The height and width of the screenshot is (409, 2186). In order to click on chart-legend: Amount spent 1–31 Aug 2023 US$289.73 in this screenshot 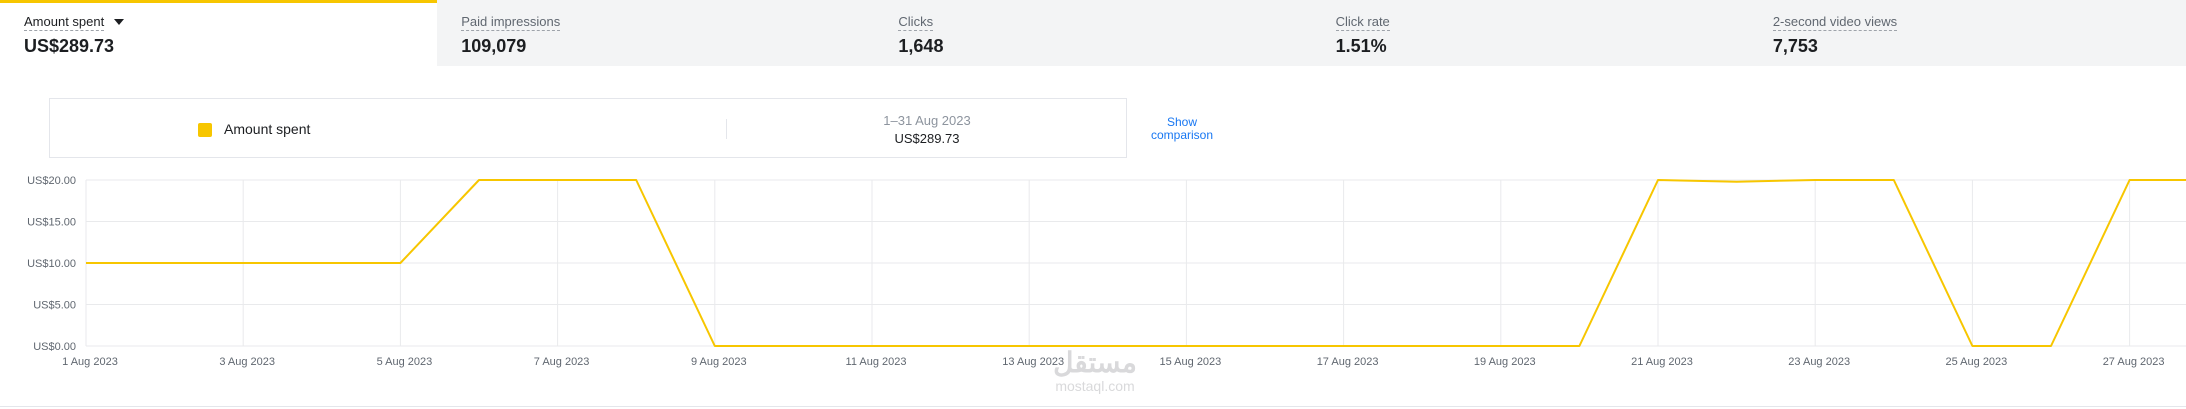, I will do `click(588, 128)`.